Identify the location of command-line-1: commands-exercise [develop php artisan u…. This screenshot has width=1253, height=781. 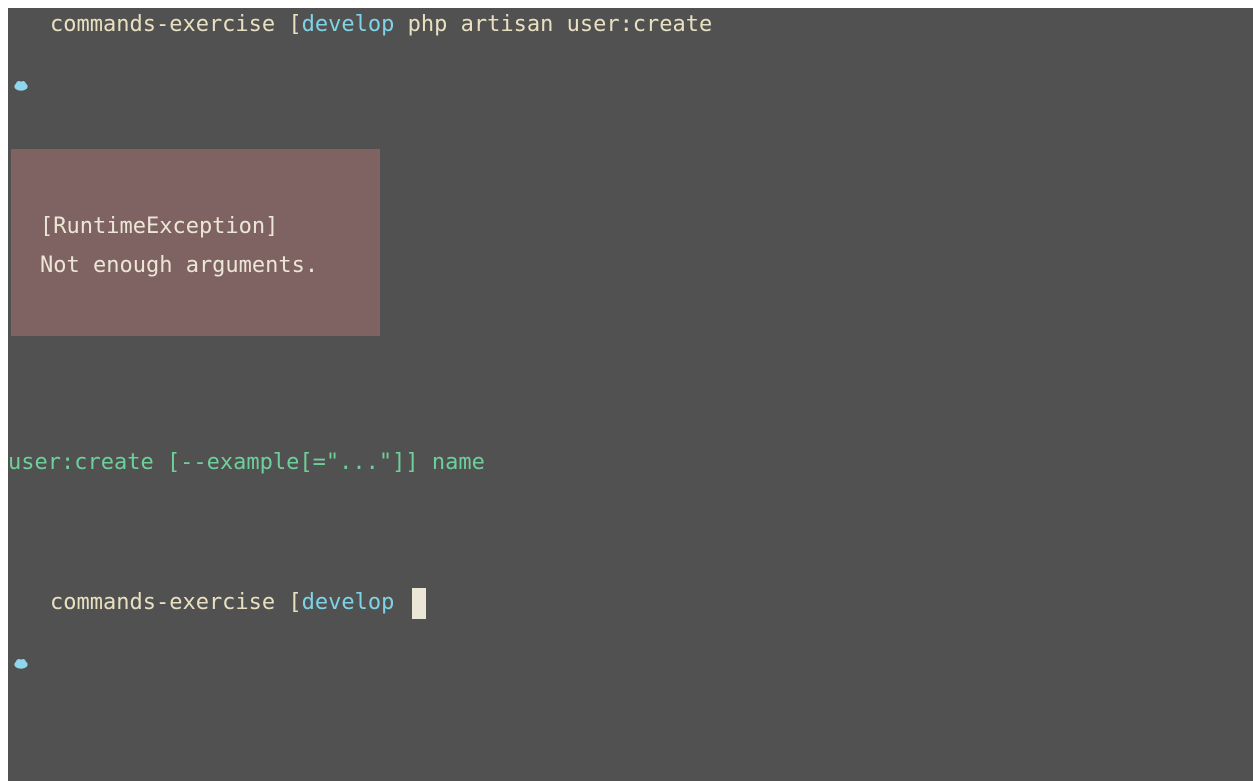
(360, 50).